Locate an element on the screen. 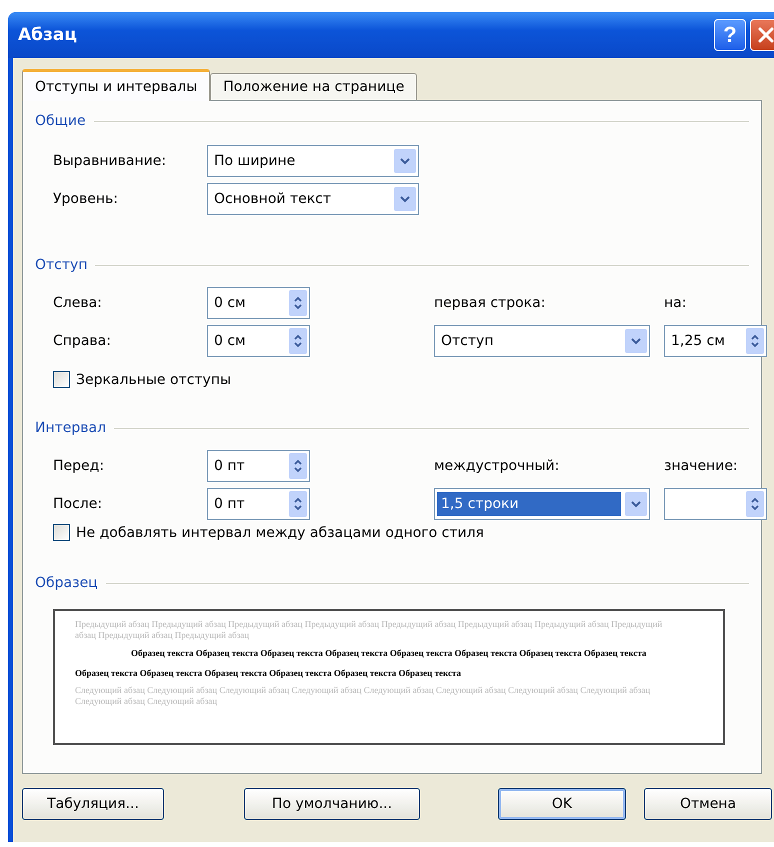  dropdown: Отступ is located at coordinates (542, 341).